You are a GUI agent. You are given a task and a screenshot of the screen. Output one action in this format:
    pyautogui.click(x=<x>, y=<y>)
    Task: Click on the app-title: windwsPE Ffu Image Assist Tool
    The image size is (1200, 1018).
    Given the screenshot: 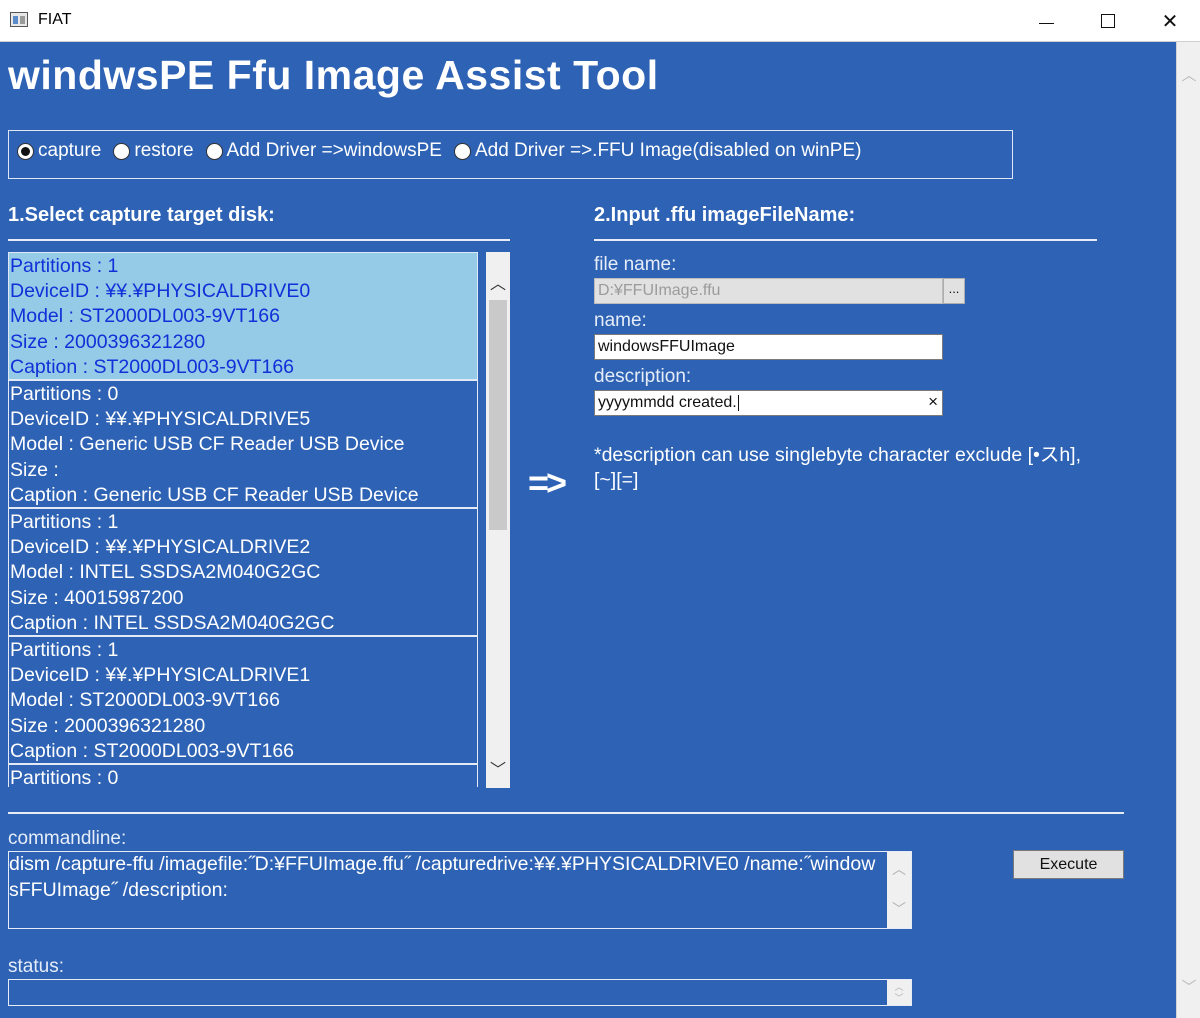 What is the action you would take?
    pyautogui.click(x=333, y=75)
    